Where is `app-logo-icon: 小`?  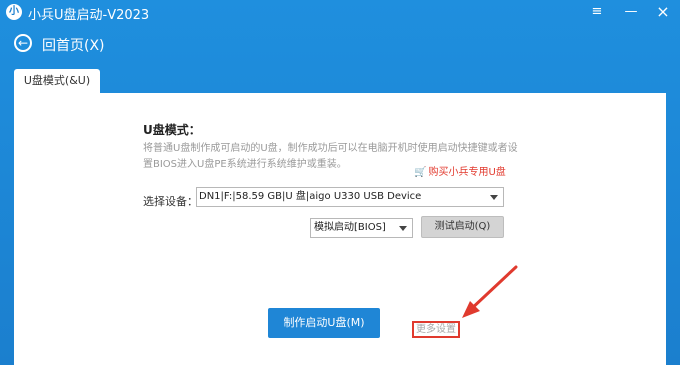 app-logo-icon: 小 is located at coordinates (14, 12).